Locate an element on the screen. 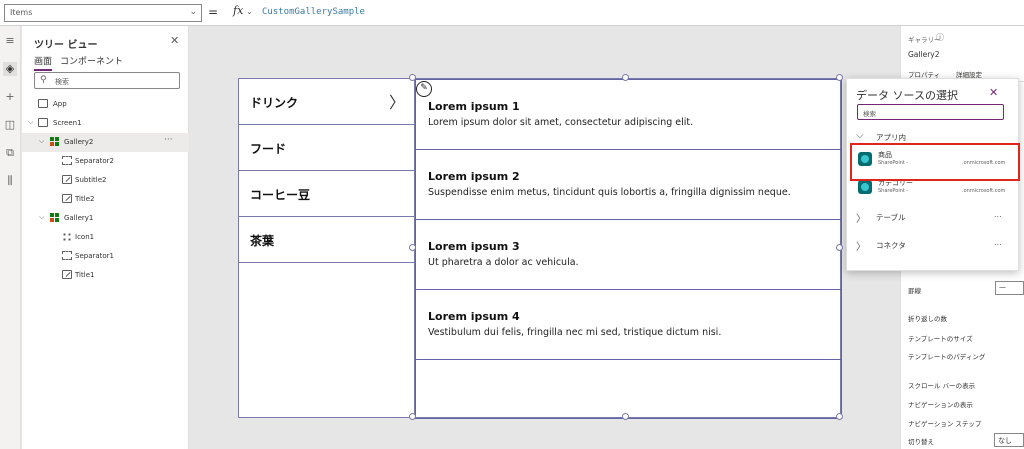  tree-node-icon1: Icon1 is located at coordinates (105, 237).